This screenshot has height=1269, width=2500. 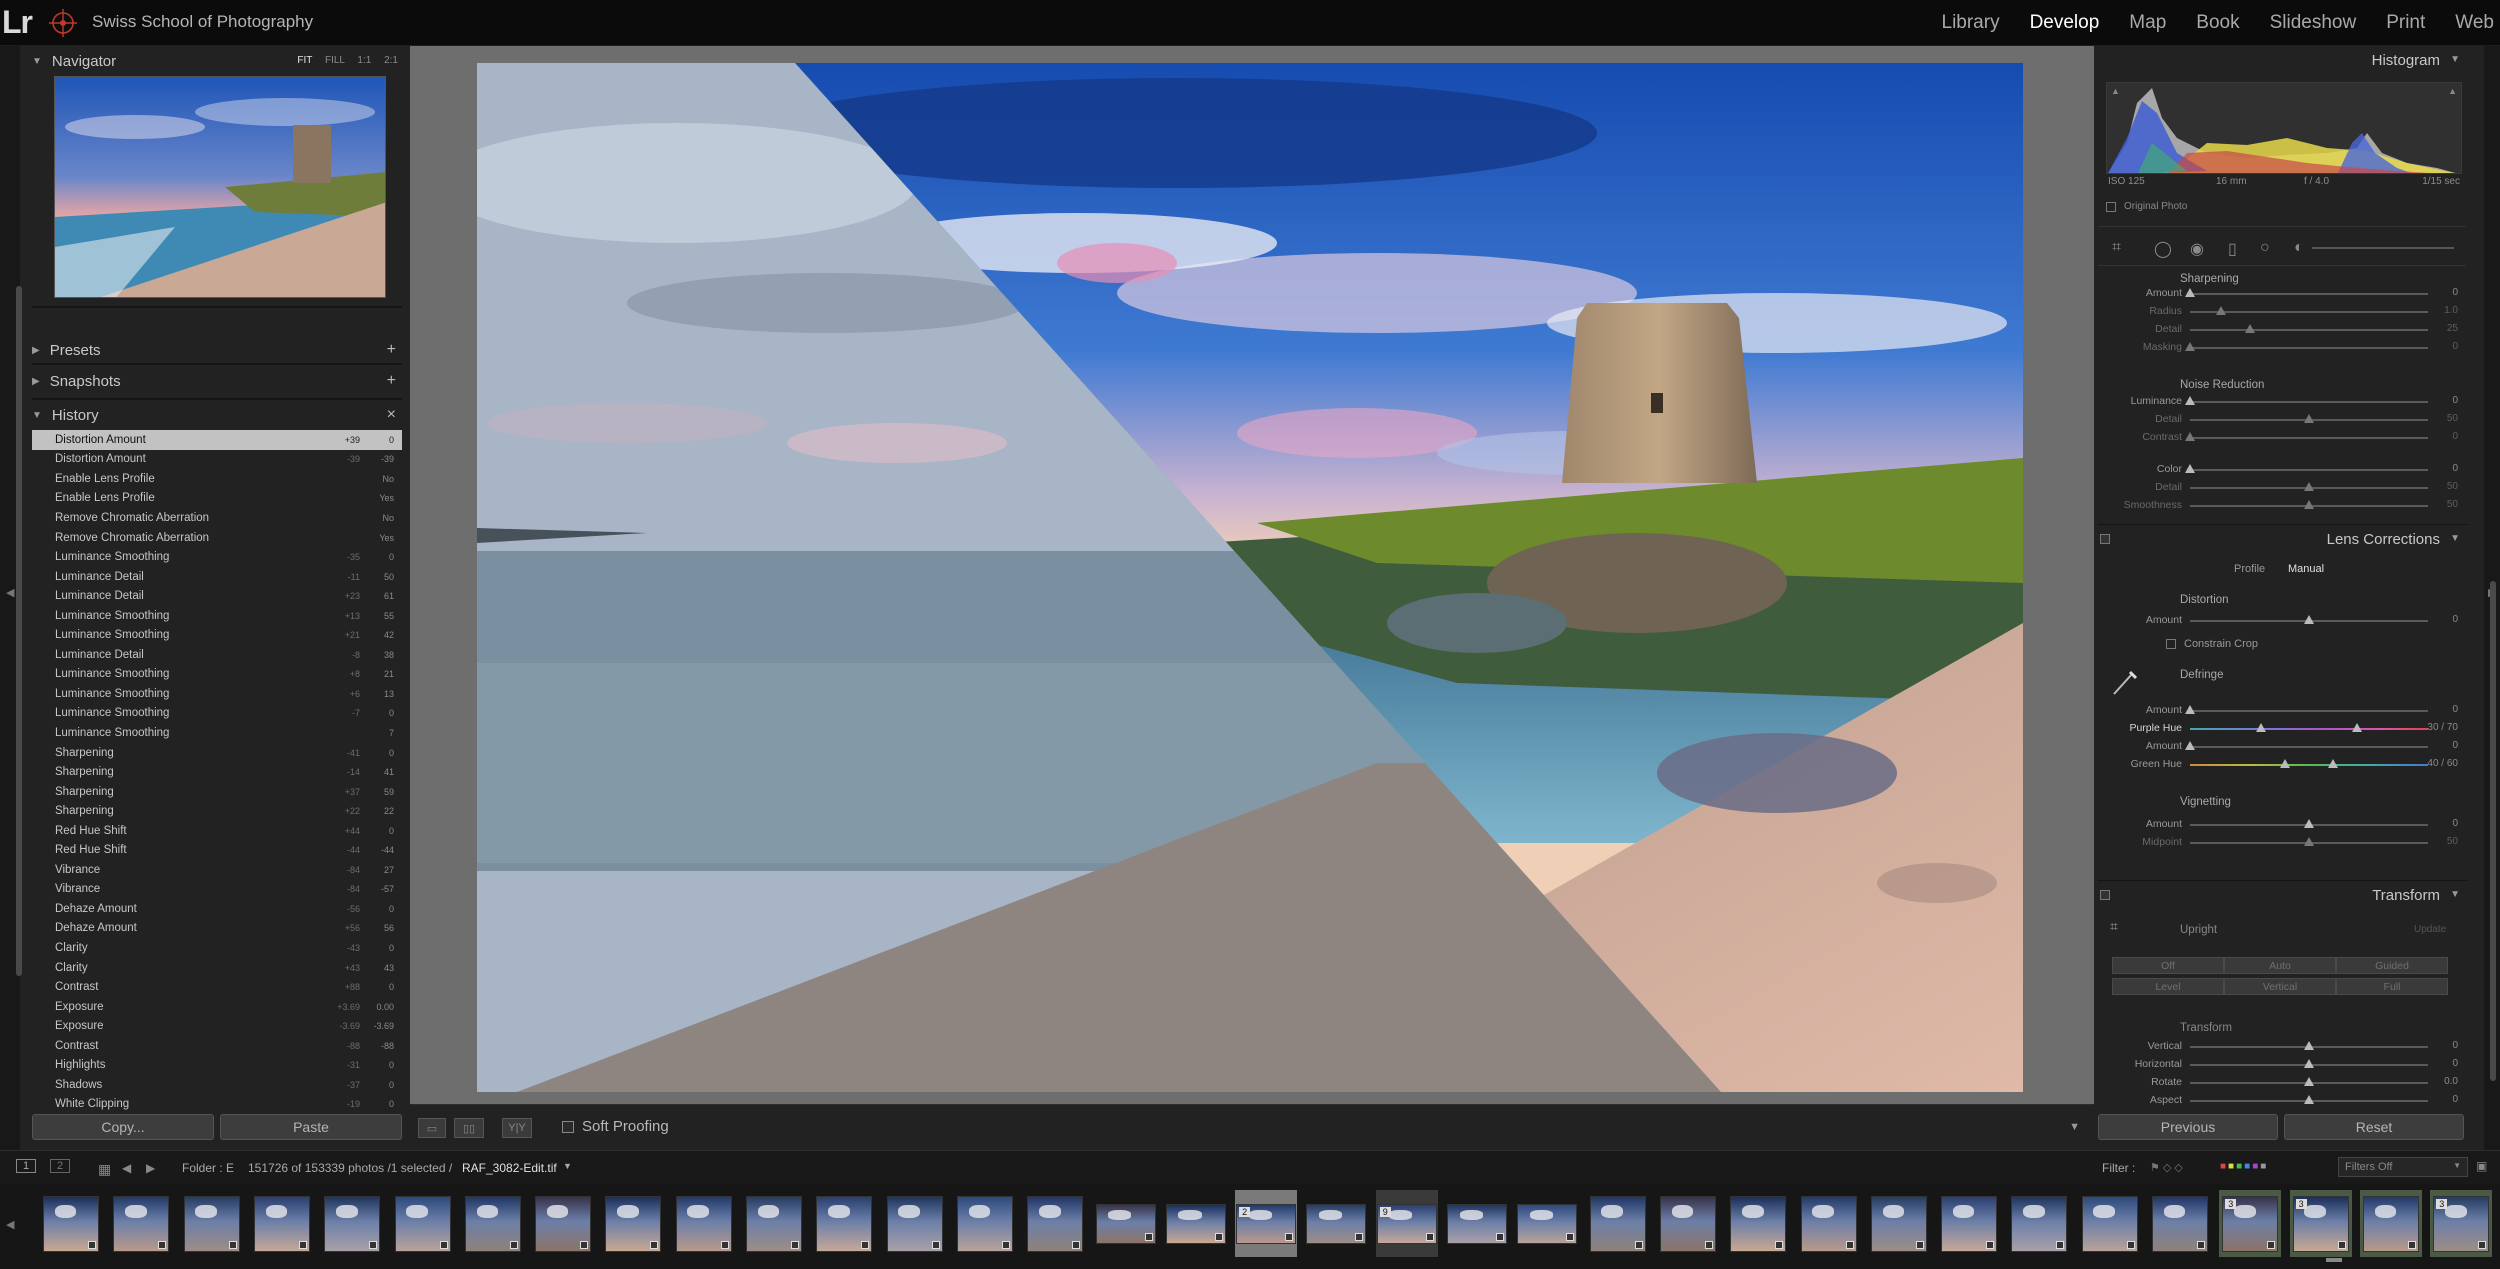 I want to click on history-item: Remove Chromatic Aberration Yes, so click(x=217, y=538).